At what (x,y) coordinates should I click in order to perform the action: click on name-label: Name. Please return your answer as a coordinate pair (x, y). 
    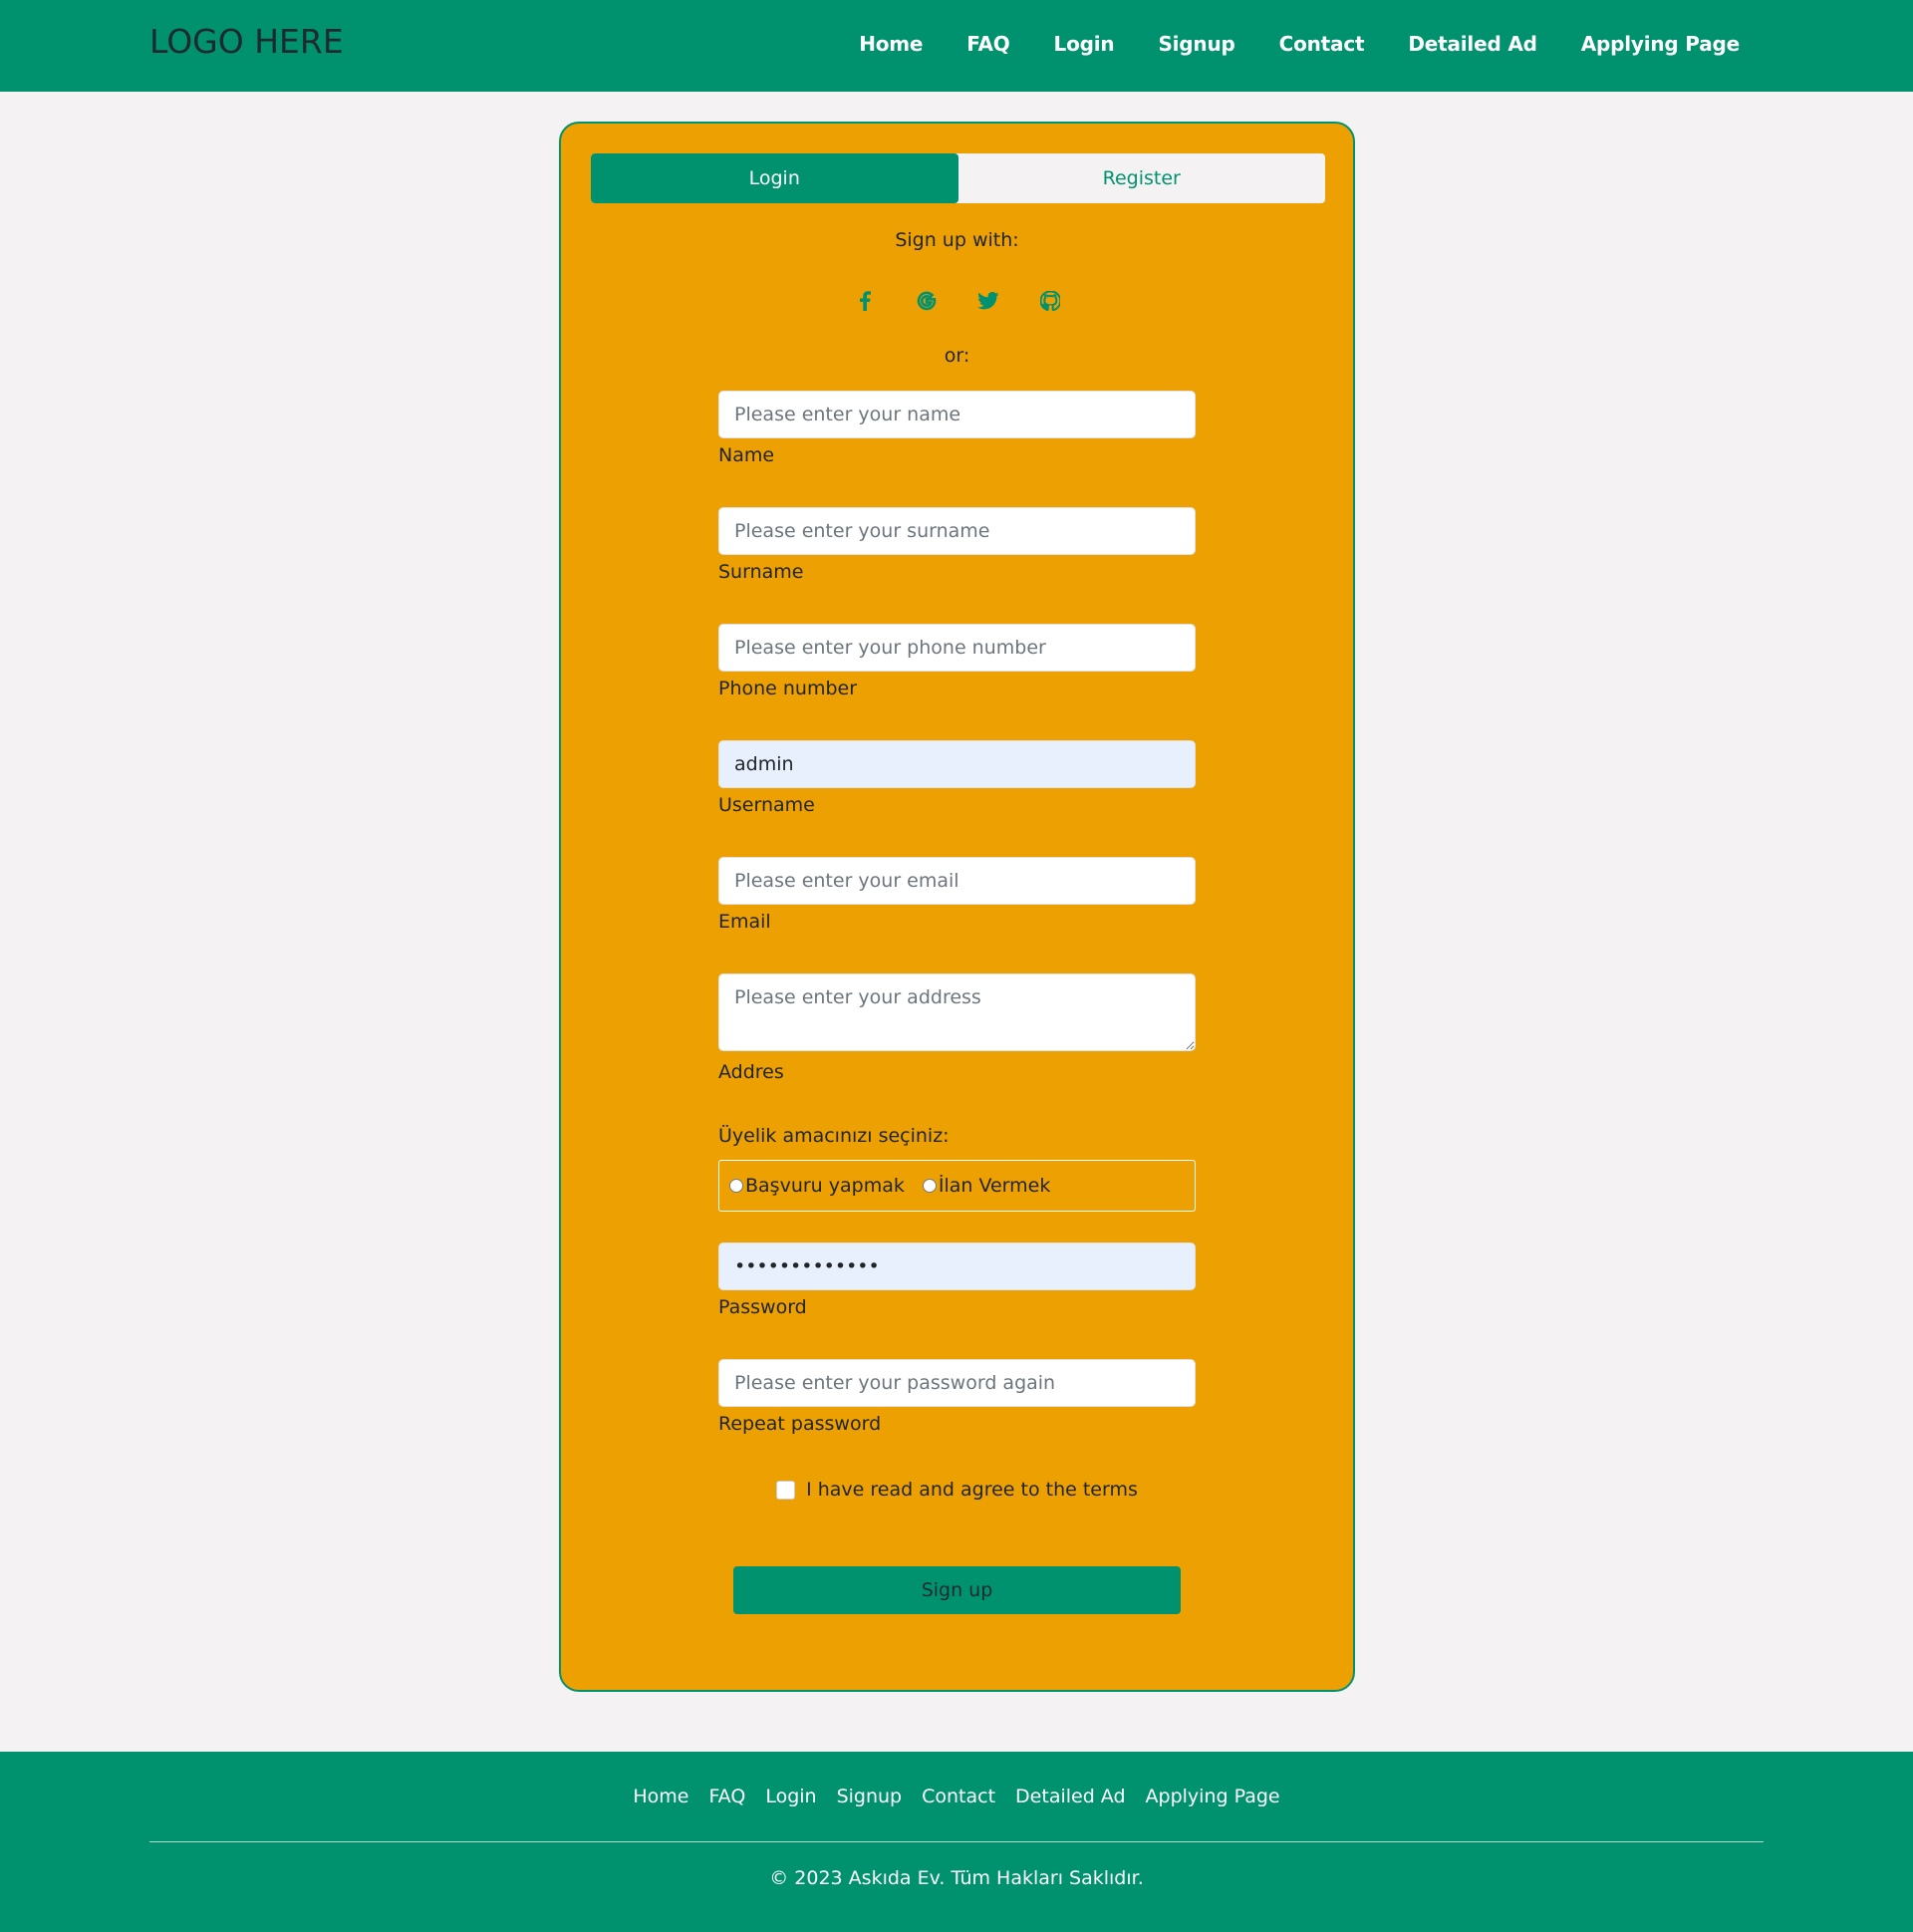
    Looking at the image, I should click on (746, 455).